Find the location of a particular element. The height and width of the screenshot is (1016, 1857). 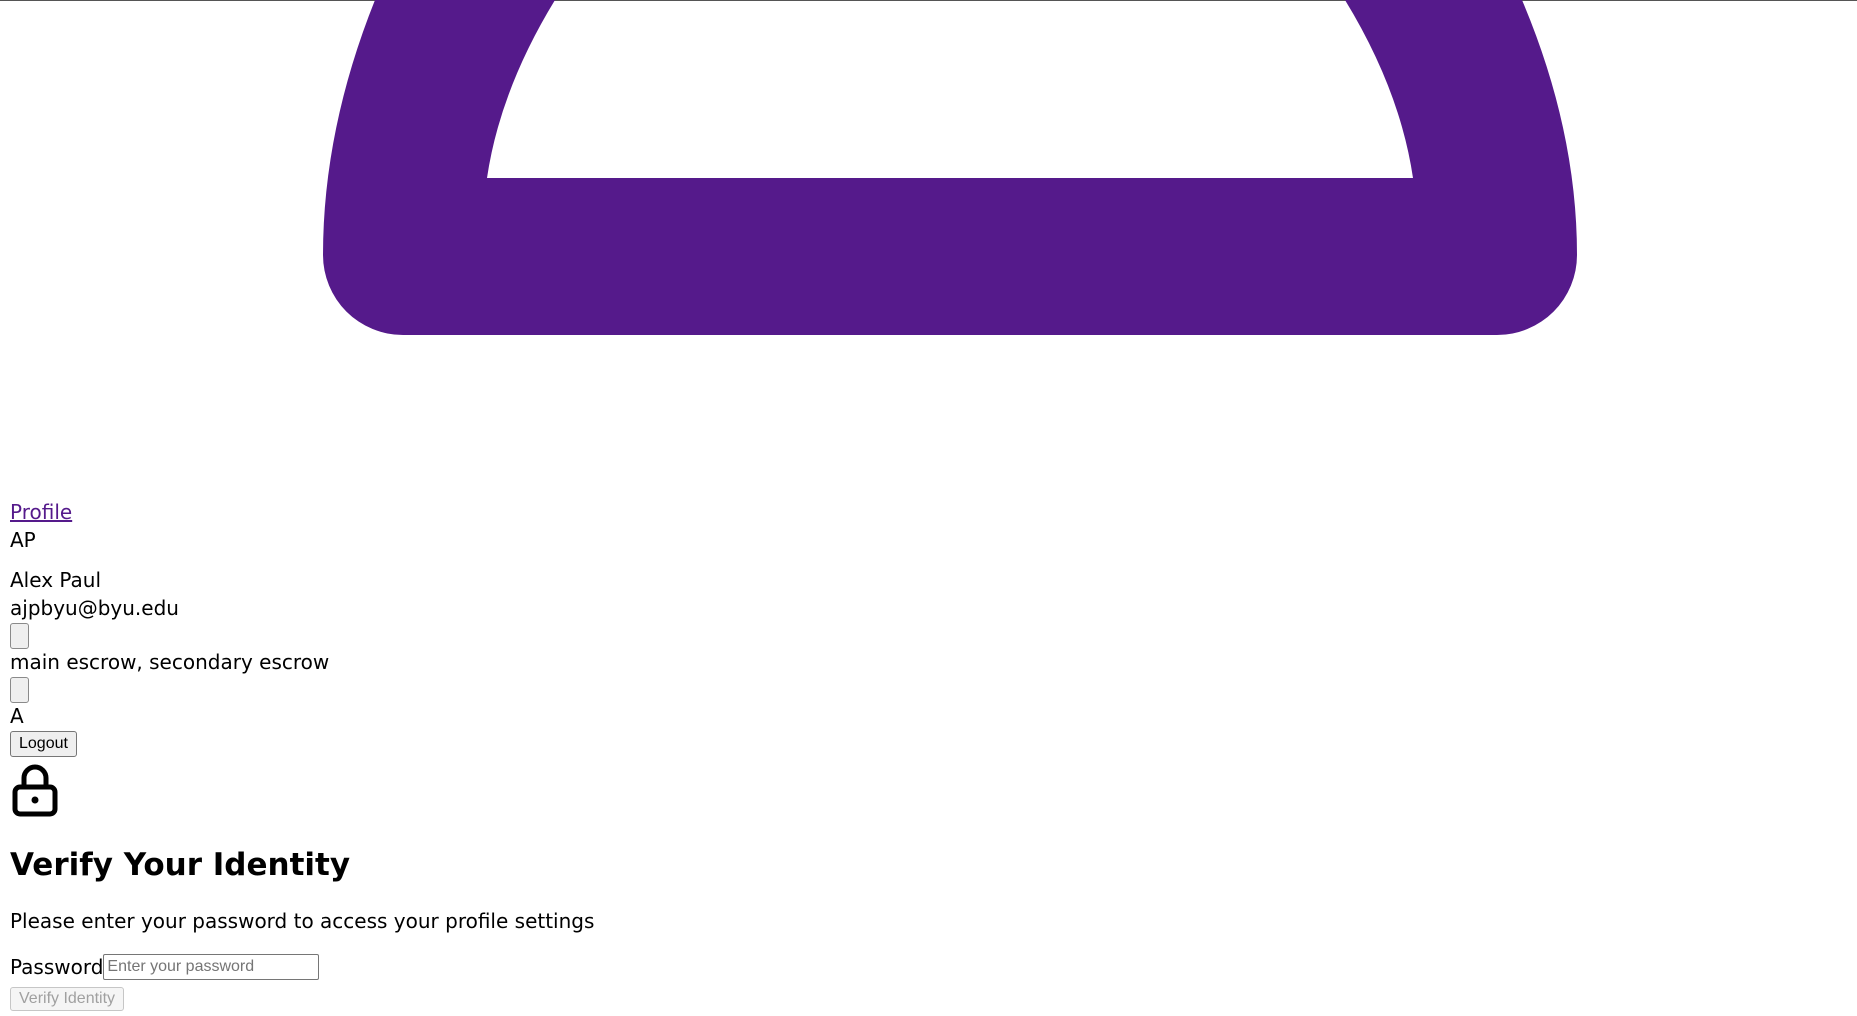

password-input is located at coordinates (211, 967).